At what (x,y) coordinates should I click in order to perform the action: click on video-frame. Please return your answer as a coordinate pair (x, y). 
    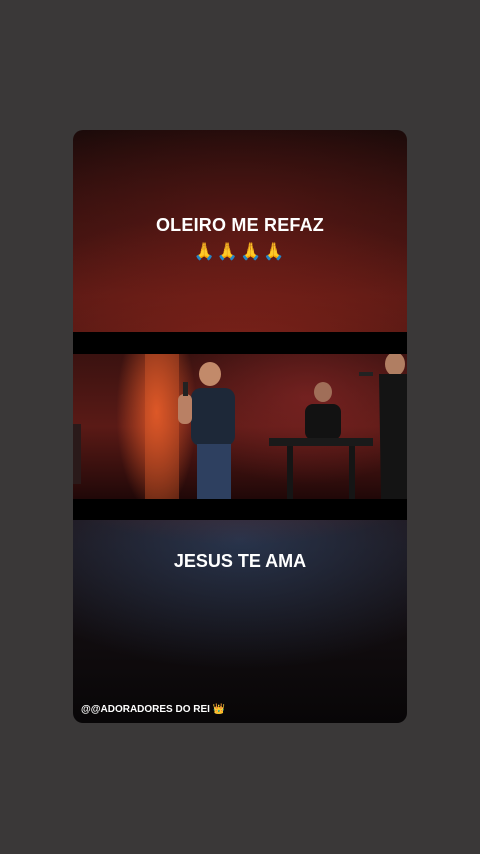
    Looking at the image, I should click on (240, 426).